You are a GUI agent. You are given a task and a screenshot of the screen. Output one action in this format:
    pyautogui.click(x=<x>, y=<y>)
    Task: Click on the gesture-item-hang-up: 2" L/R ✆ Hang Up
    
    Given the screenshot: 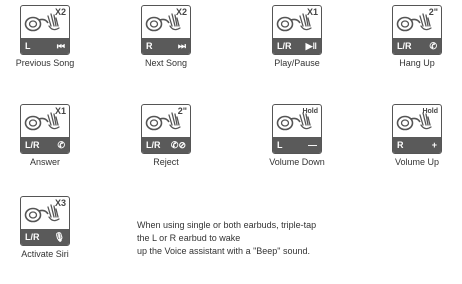 What is the action you would take?
    pyautogui.click(x=417, y=36)
    